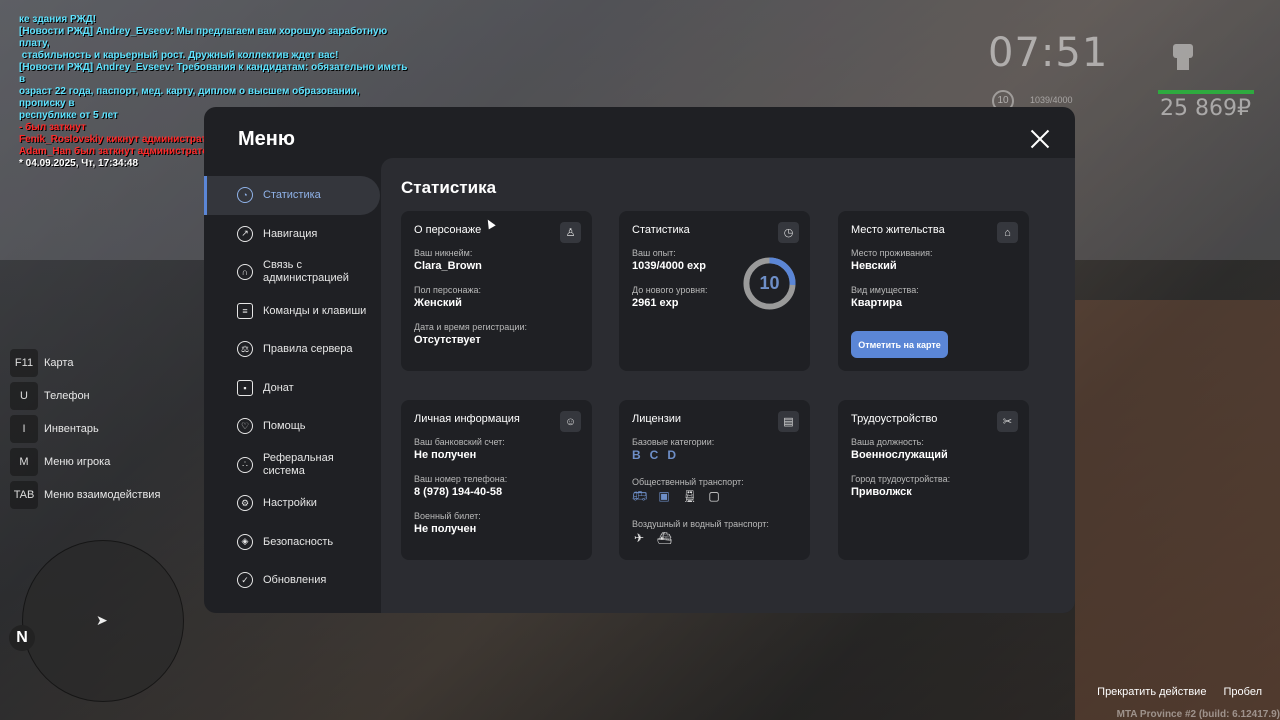 The image size is (1280, 720). I want to click on sidebar-item-label: Реферальная система, so click(298, 464).